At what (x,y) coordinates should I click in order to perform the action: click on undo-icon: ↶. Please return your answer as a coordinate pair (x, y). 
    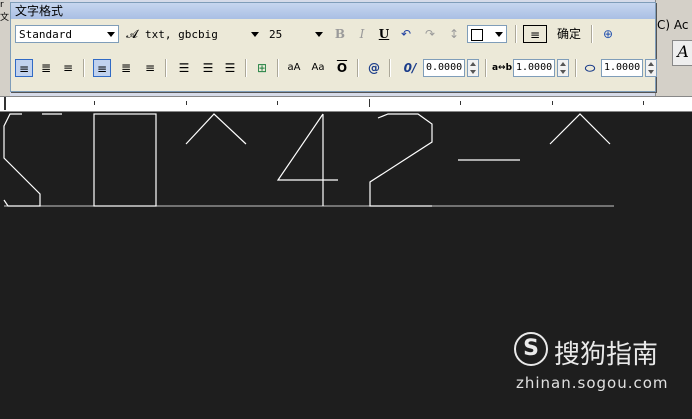
    Looking at the image, I should click on (406, 34).